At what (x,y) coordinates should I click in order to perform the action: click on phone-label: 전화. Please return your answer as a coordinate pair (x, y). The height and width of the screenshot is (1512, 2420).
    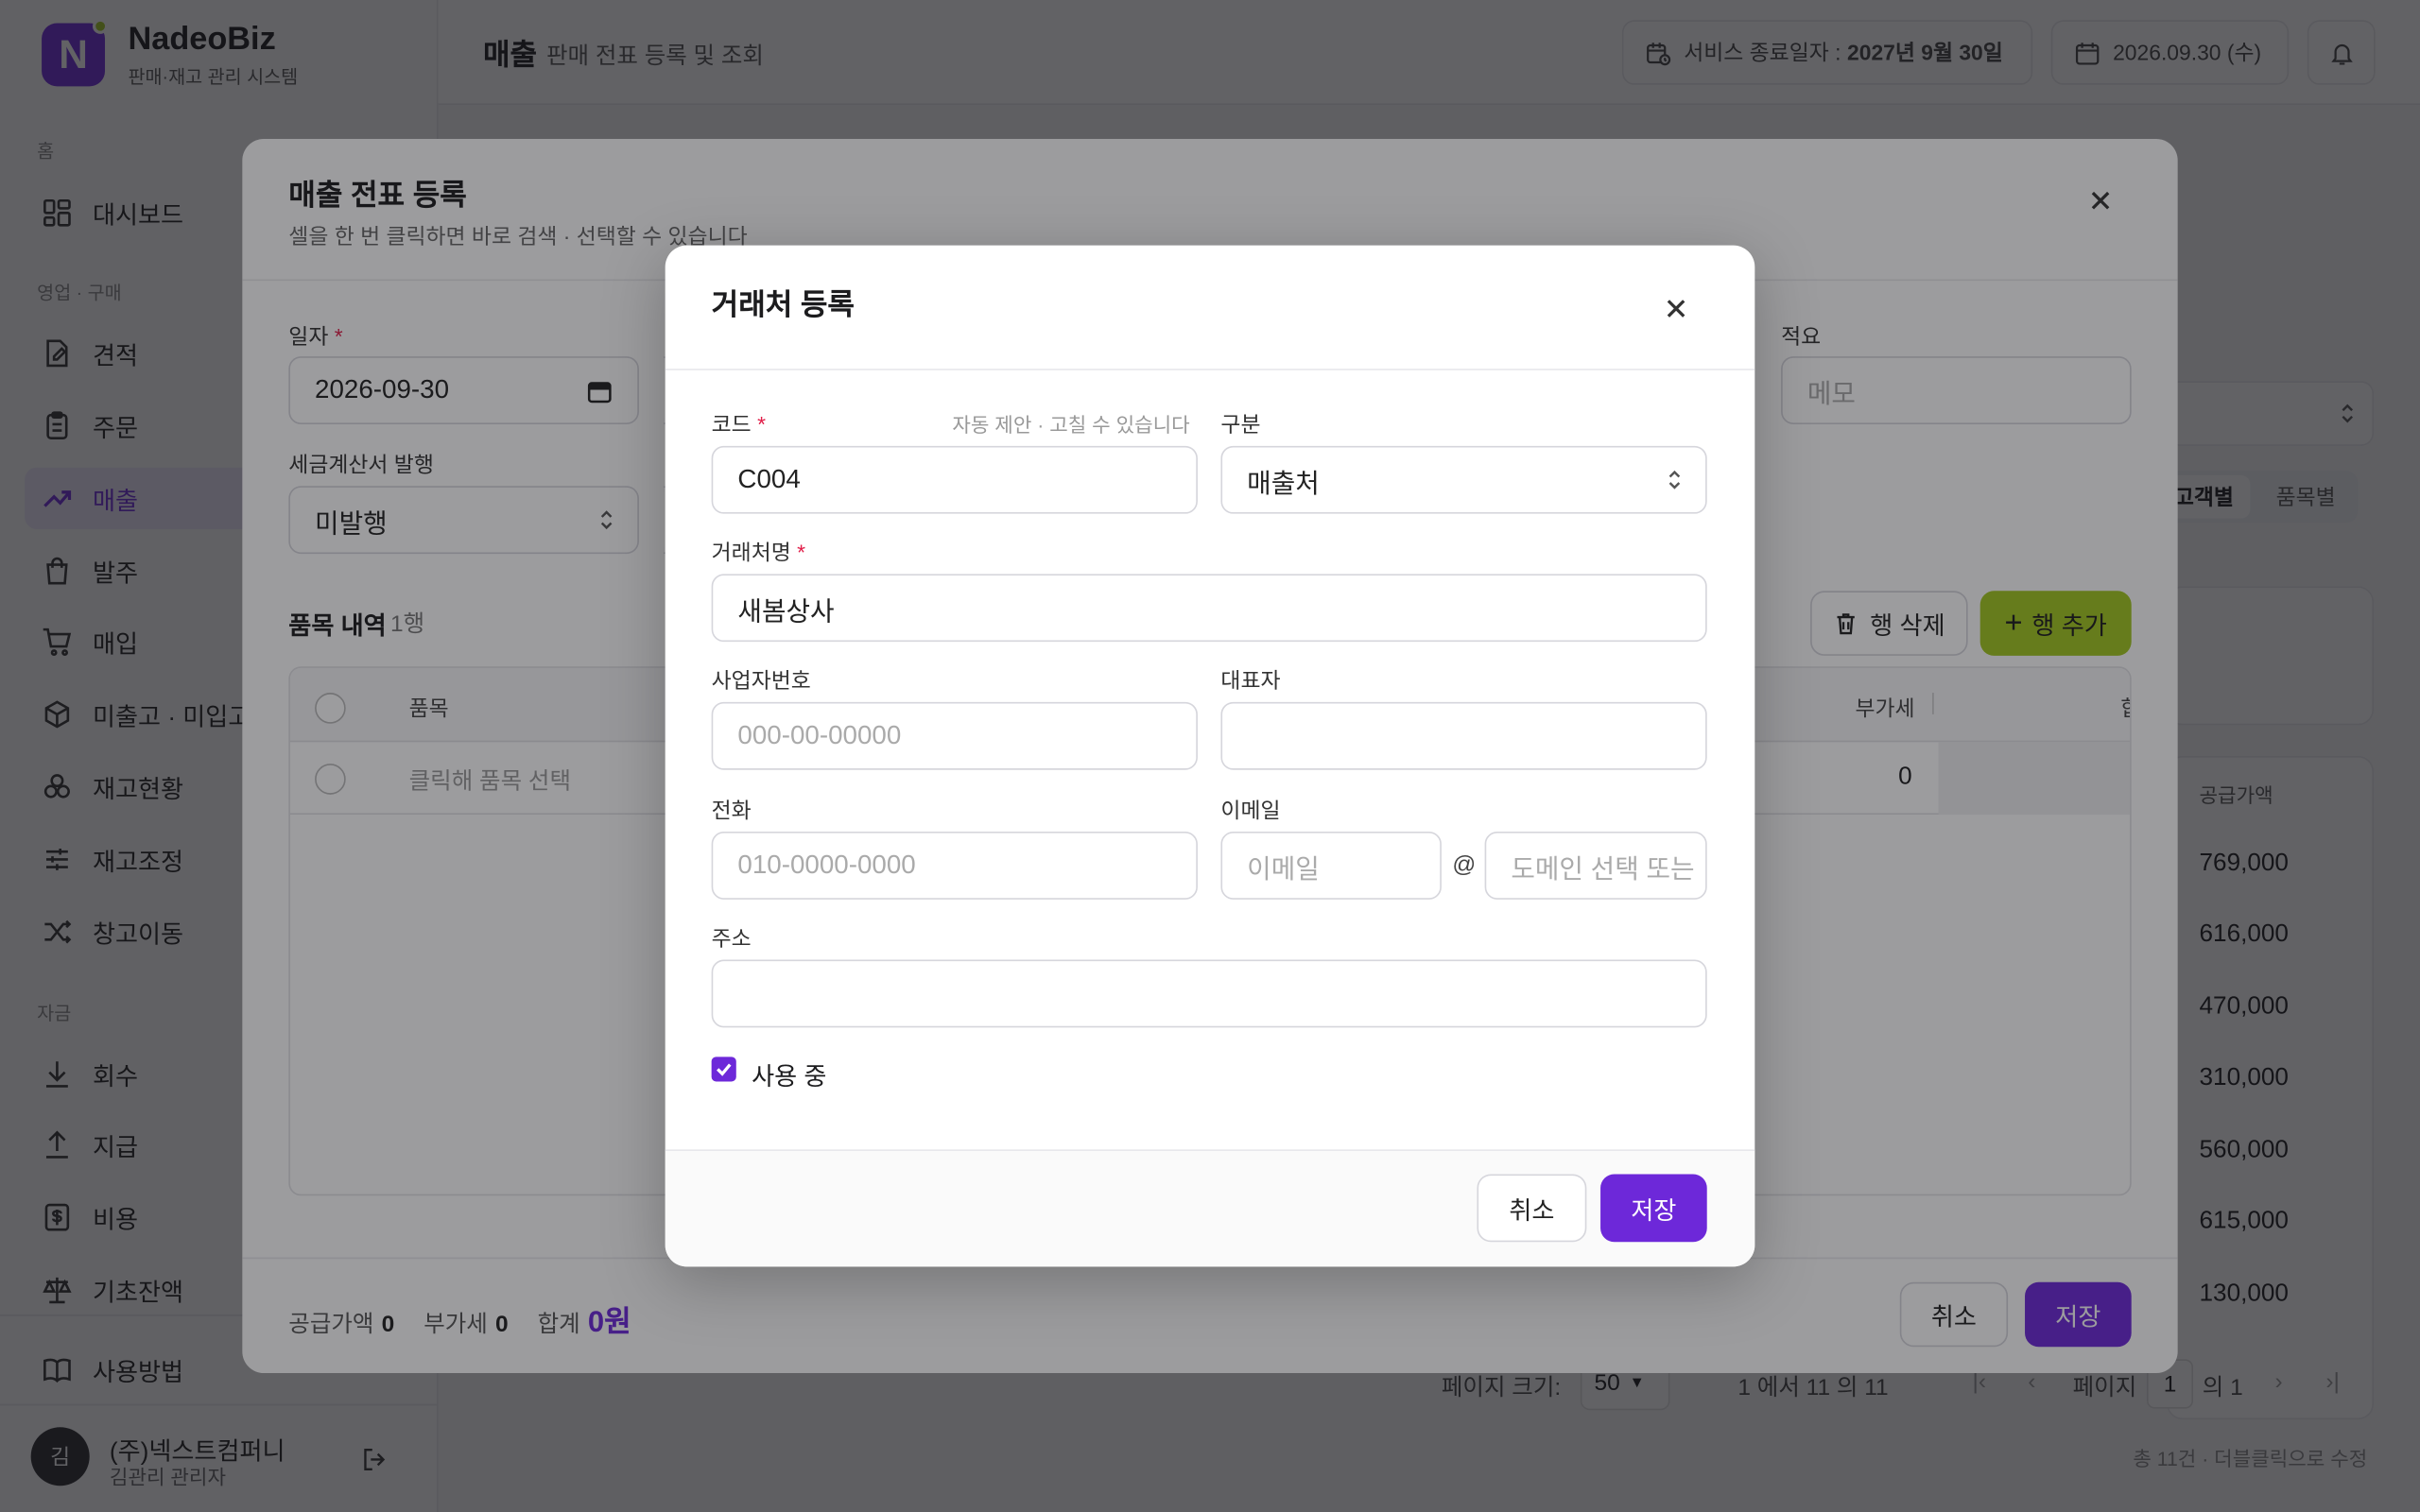
    Looking at the image, I should click on (731, 810).